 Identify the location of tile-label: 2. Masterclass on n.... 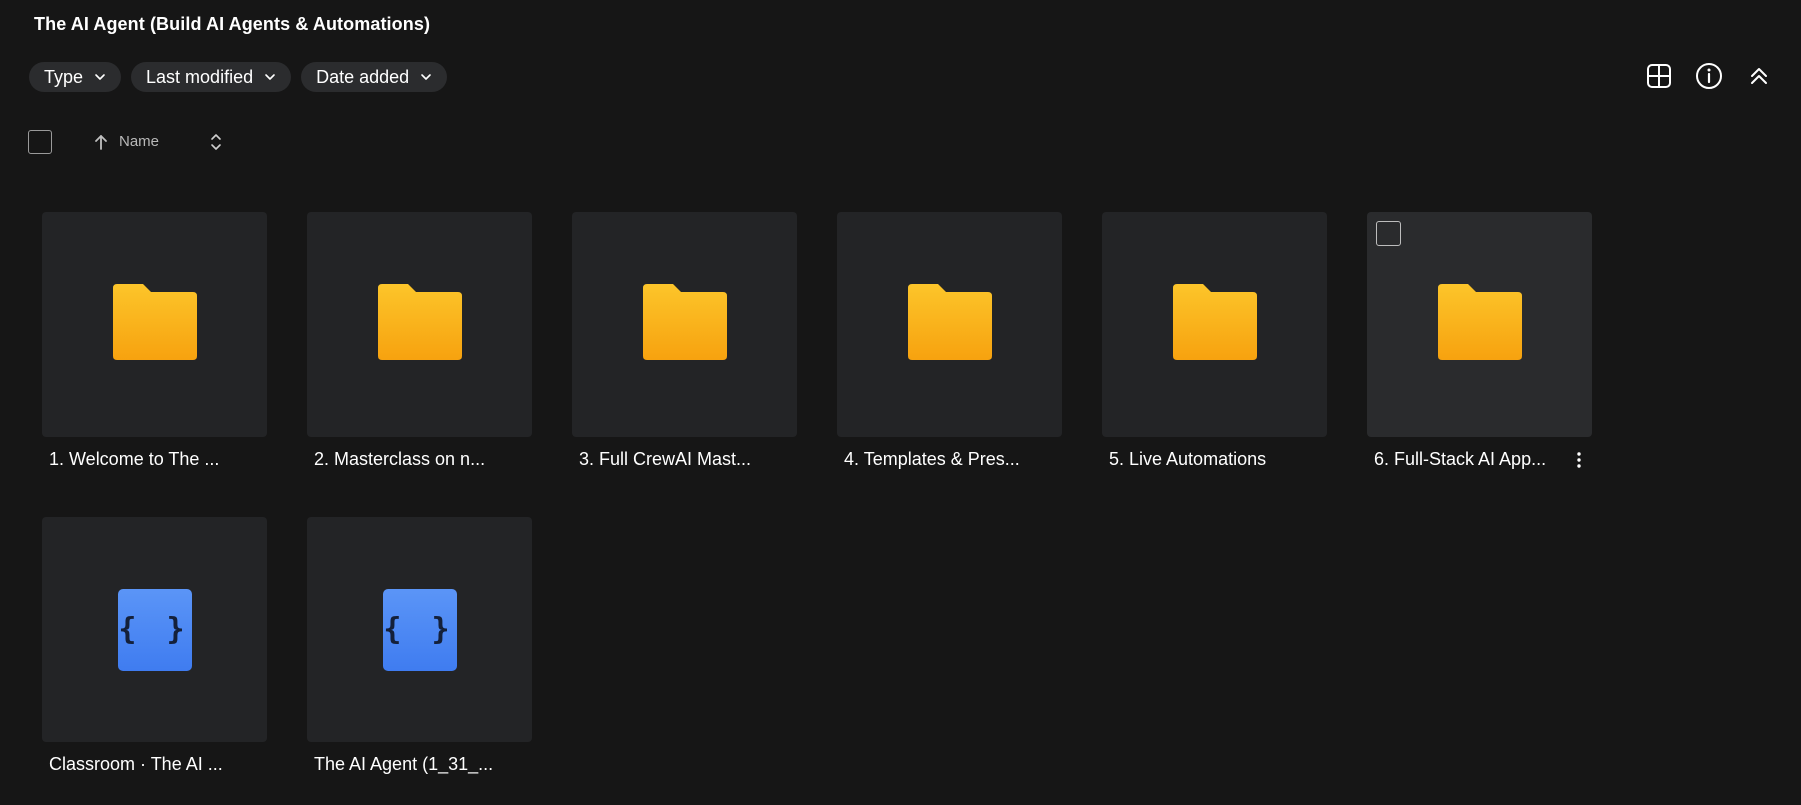
(419, 459).